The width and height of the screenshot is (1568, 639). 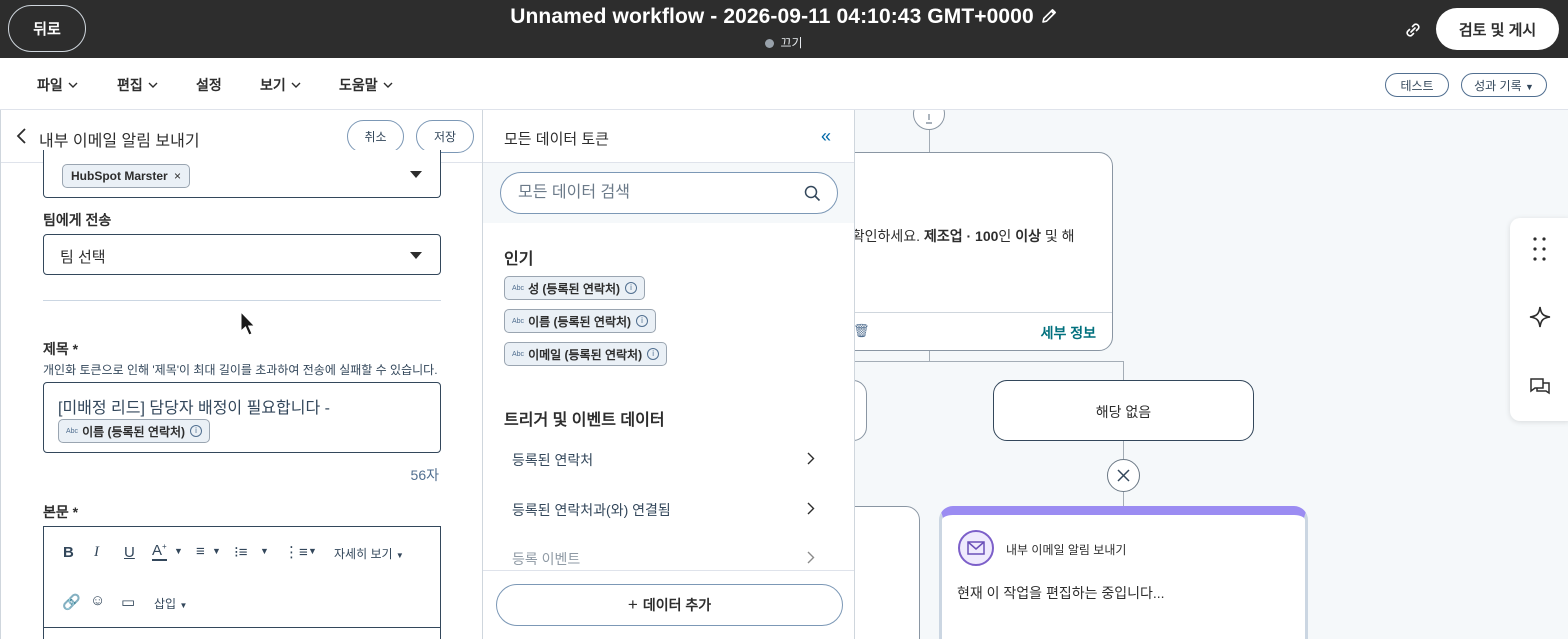 I want to click on branch-card: . 확인하세요. 제조업 · 100인 이상 및 해 🗑 세부 정보, so click(x=984, y=251).